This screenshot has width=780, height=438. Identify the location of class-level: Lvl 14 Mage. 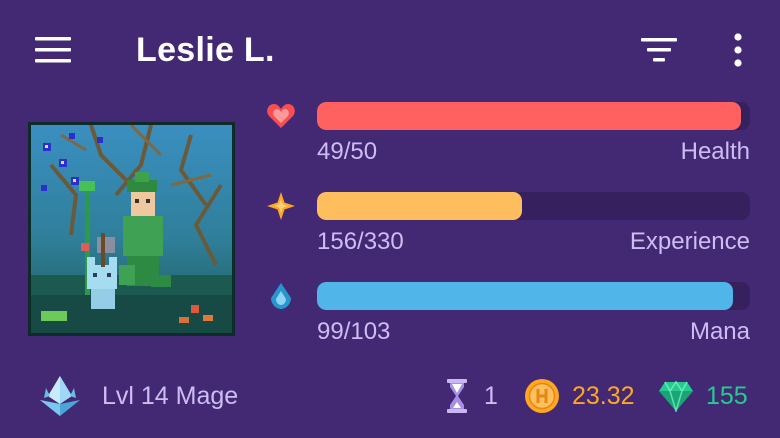
(137, 396).